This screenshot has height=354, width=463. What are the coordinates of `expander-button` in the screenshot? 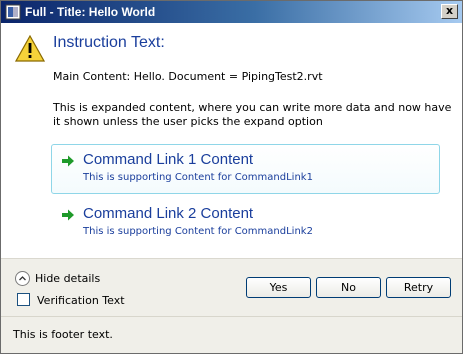 It's located at (22, 278).